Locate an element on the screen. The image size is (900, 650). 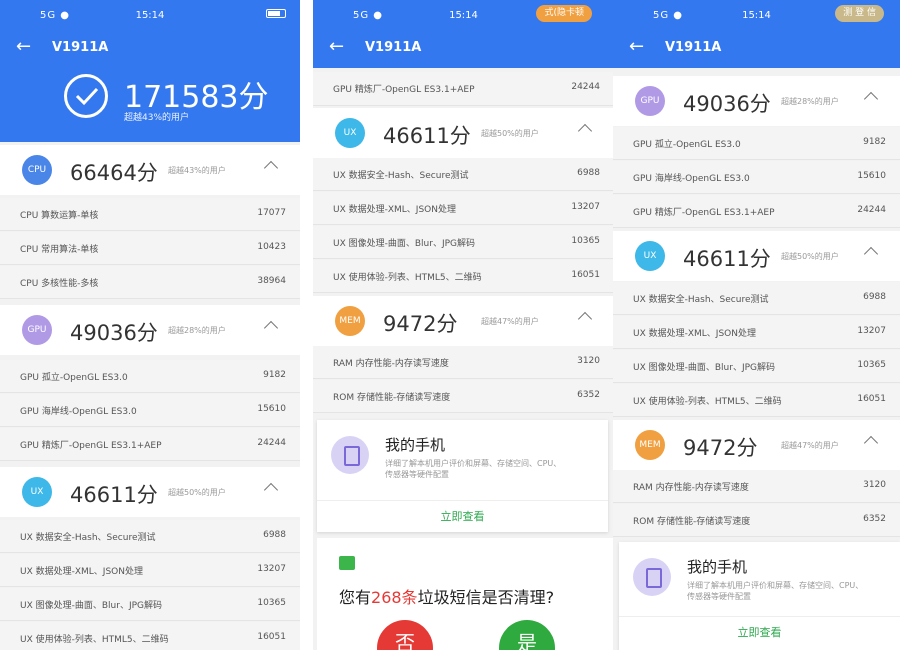
total-rank: 超越43%的用户 is located at coordinates (157, 118).